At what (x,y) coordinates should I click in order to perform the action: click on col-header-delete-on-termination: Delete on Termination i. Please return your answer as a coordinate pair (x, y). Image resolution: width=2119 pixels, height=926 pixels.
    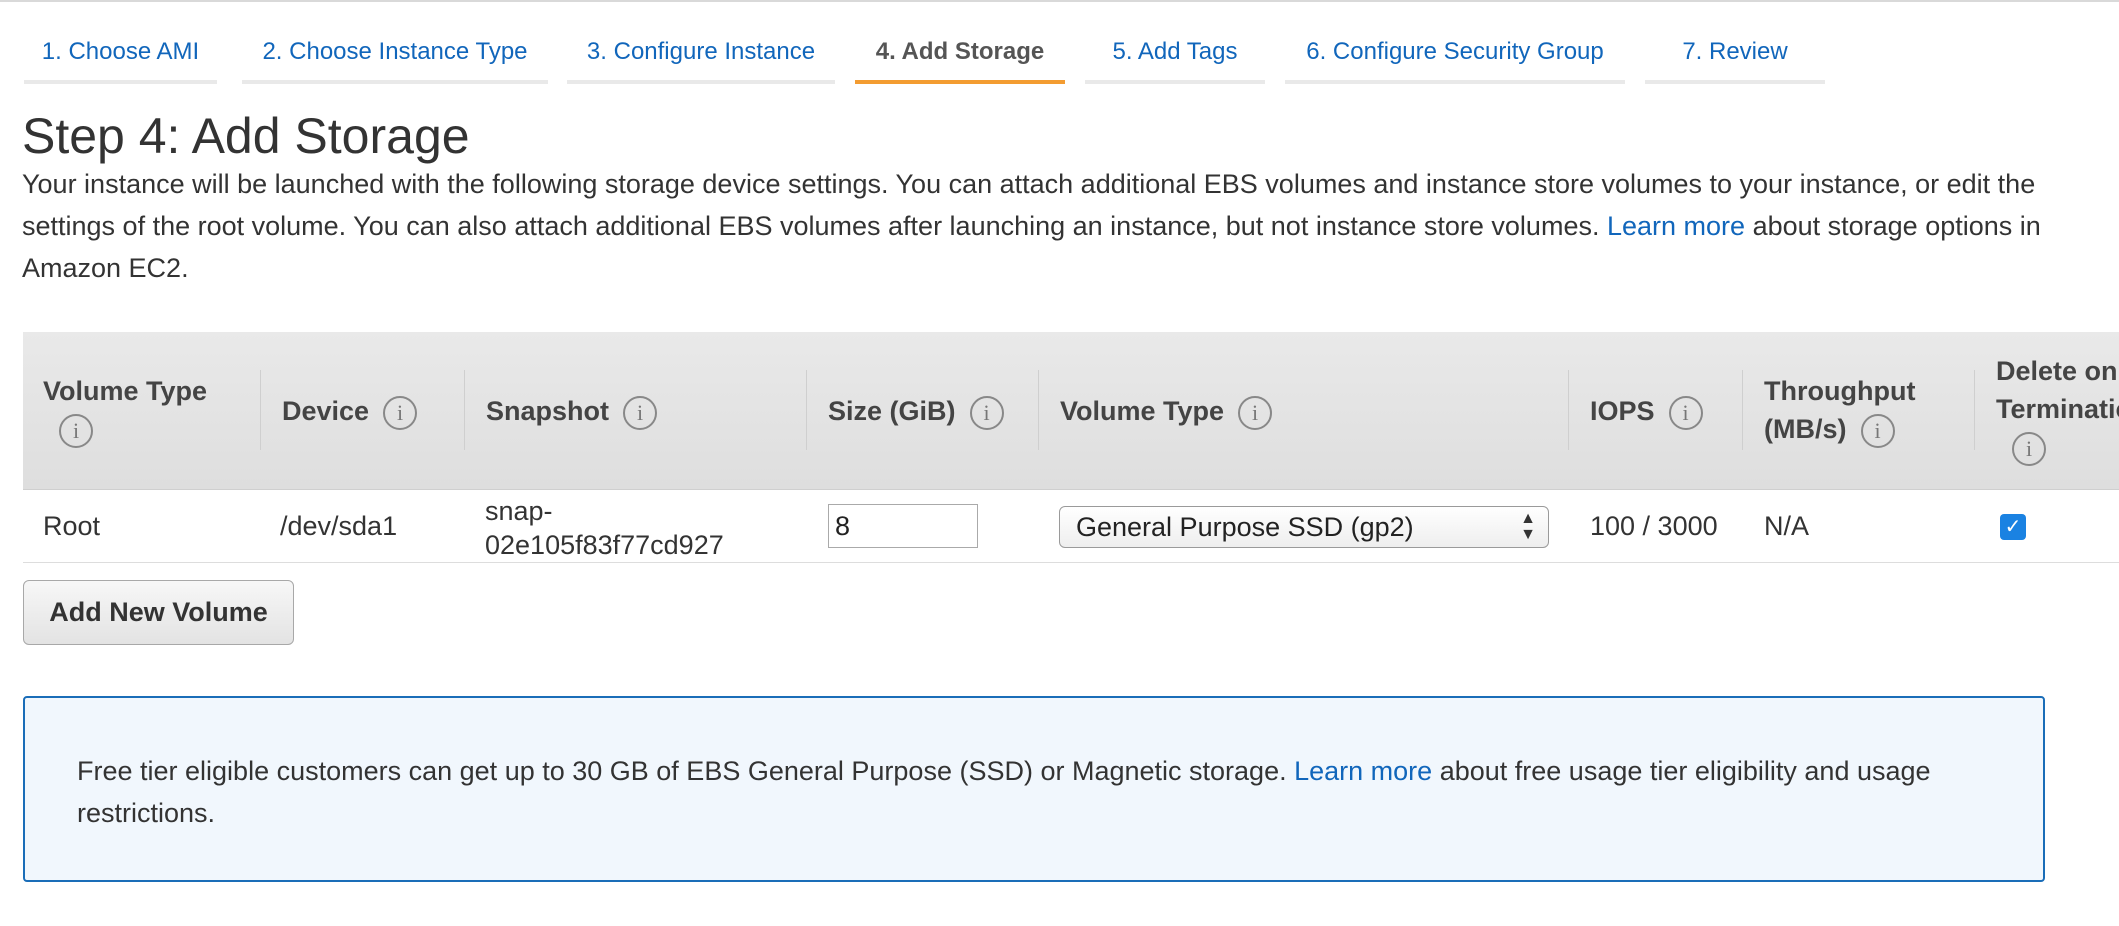
    Looking at the image, I should click on (2057, 409).